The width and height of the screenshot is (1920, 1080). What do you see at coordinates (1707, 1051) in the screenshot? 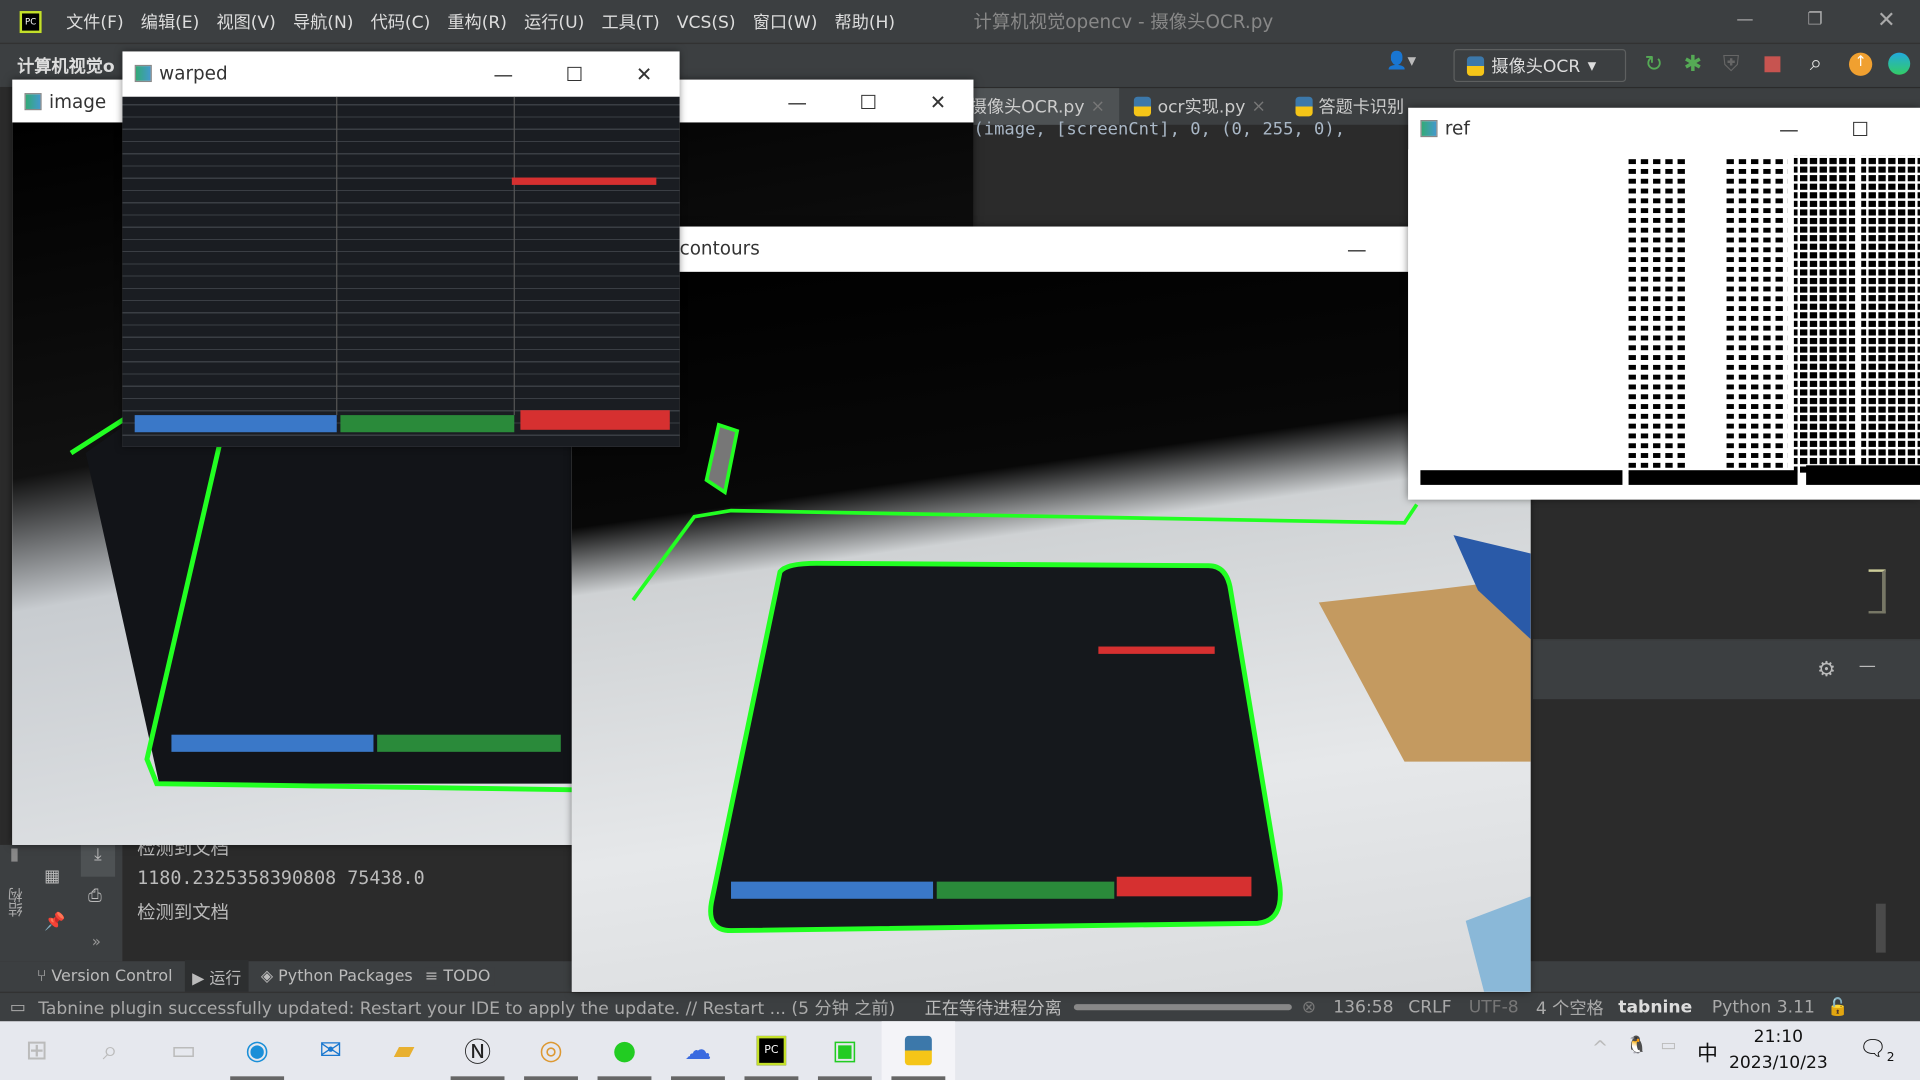
I see `ime-indicator: 中` at bounding box center [1707, 1051].